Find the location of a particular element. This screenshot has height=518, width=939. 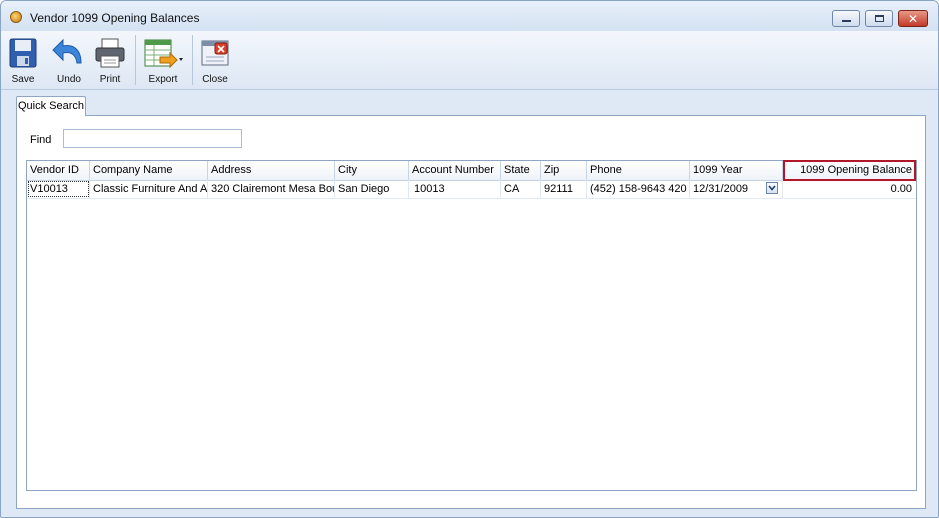

undo-button: Undo is located at coordinates (69, 60).